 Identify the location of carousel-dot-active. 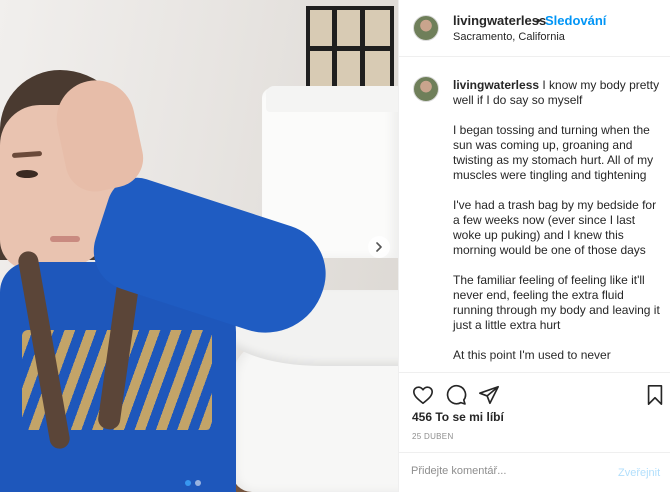
(188, 483).